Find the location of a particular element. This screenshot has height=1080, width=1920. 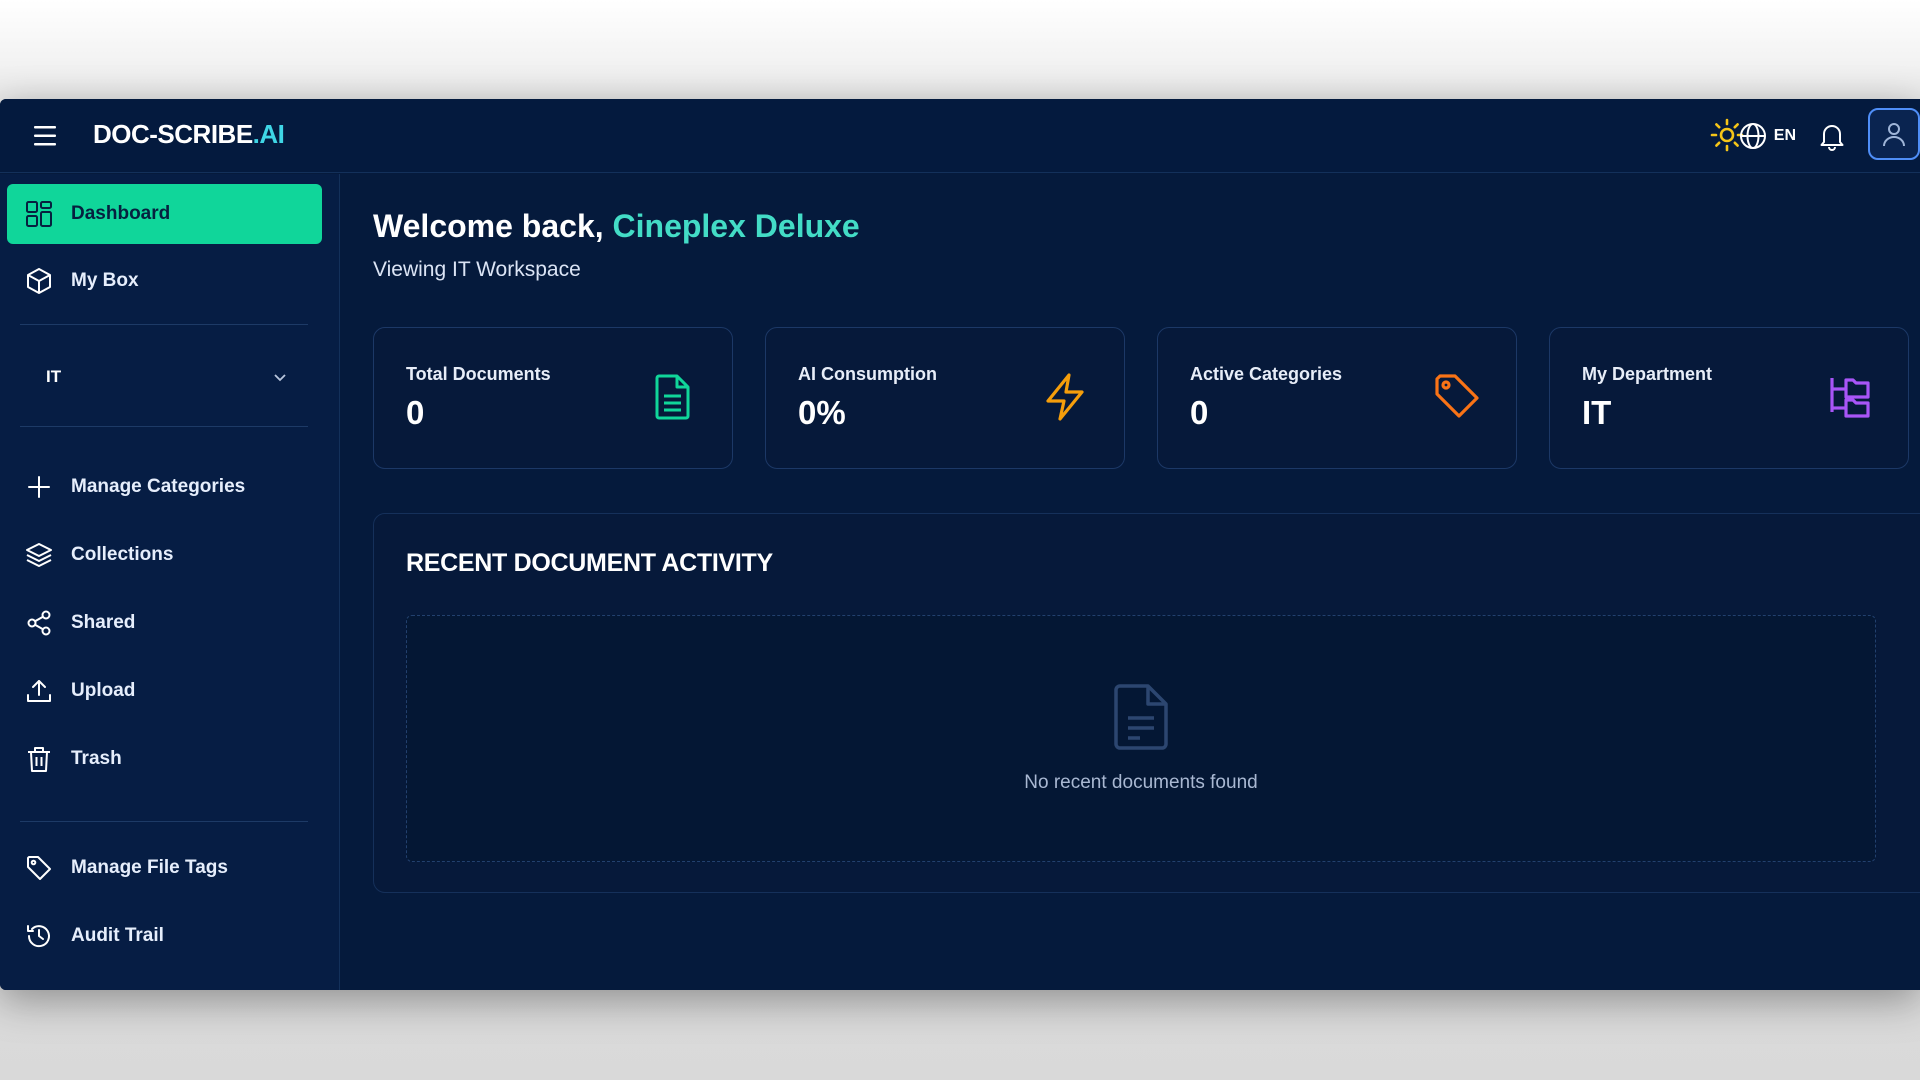

lightning-icon is located at coordinates (1065, 397).